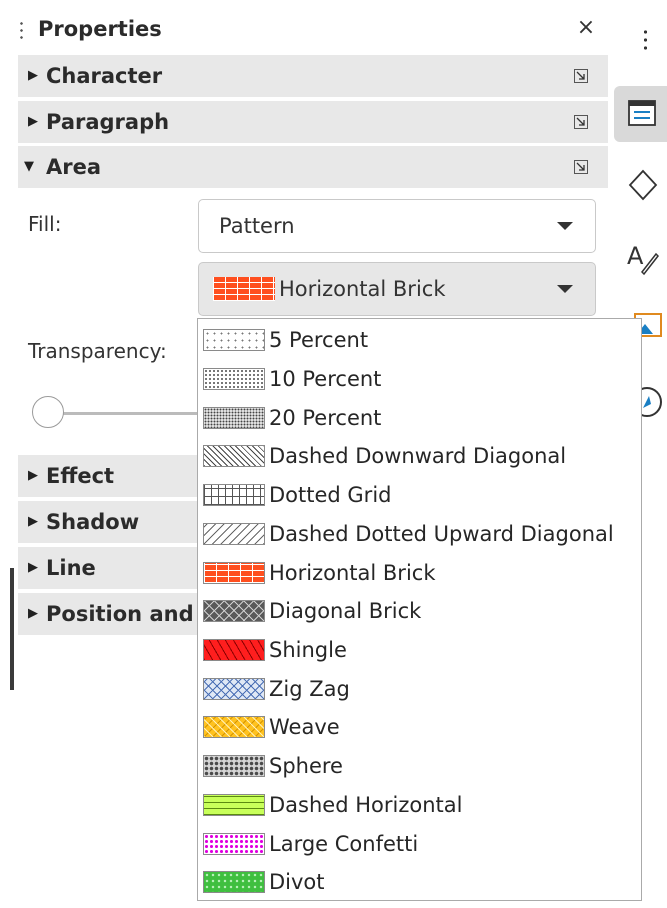 The image size is (667, 908). What do you see at coordinates (71, 568) in the screenshot?
I see `section-line-label: Line` at bounding box center [71, 568].